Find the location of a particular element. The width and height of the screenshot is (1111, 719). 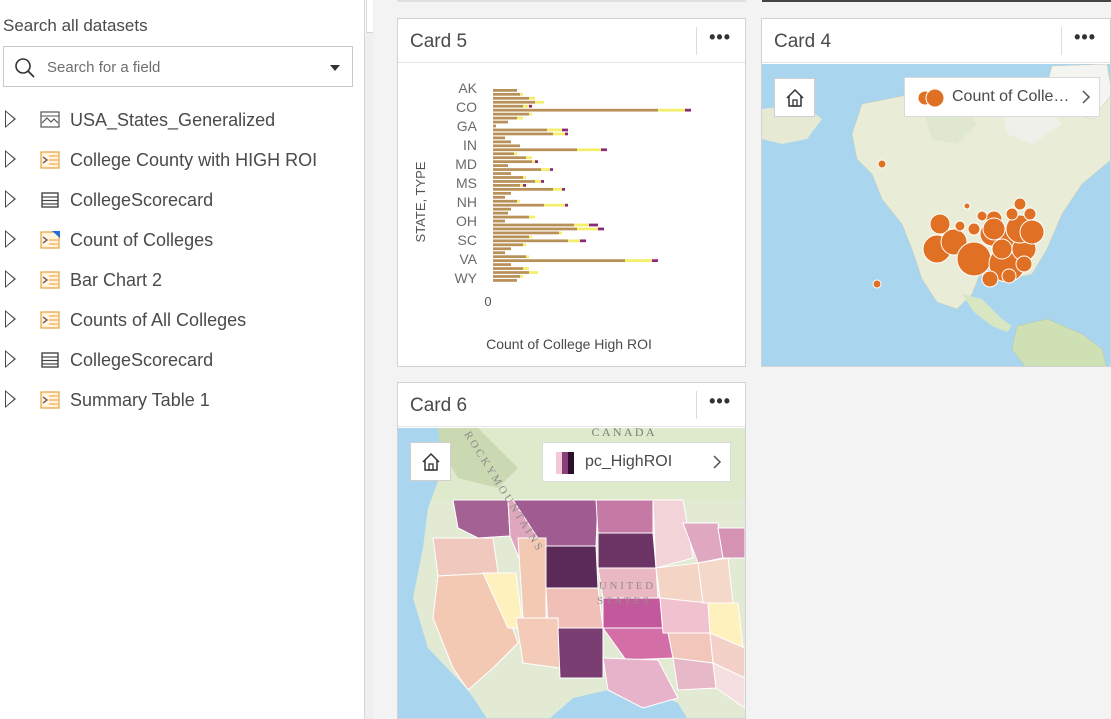

dataset-item: USA_States_Generalized is located at coordinates (182, 120).